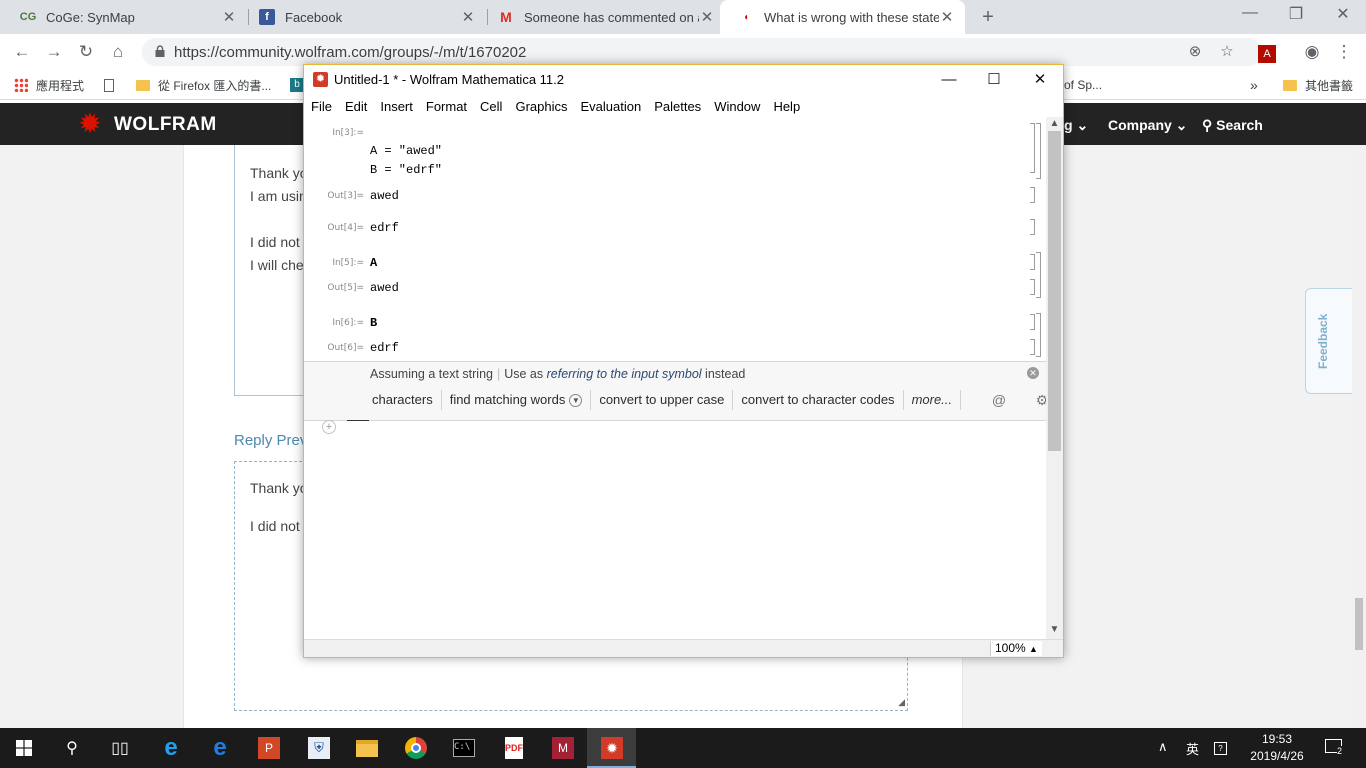  What do you see at coordinates (901, 702) in the screenshot?
I see `resize-handle-icon: ◢` at bounding box center [901, 702].